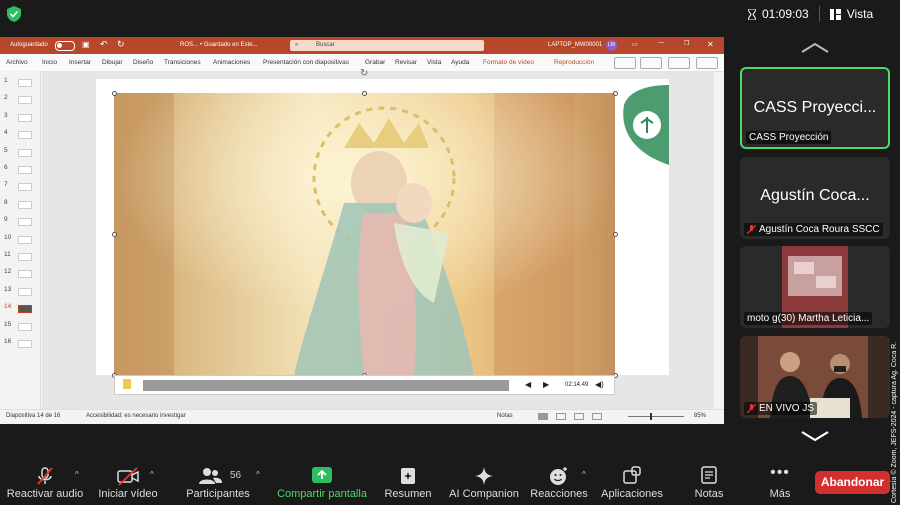 Image resolution: width=900 pixels, height=505 pixels. Describe the element at coordinates (21, 153) in the screenshot. I see `slide-thumbnail: 5` at that location.